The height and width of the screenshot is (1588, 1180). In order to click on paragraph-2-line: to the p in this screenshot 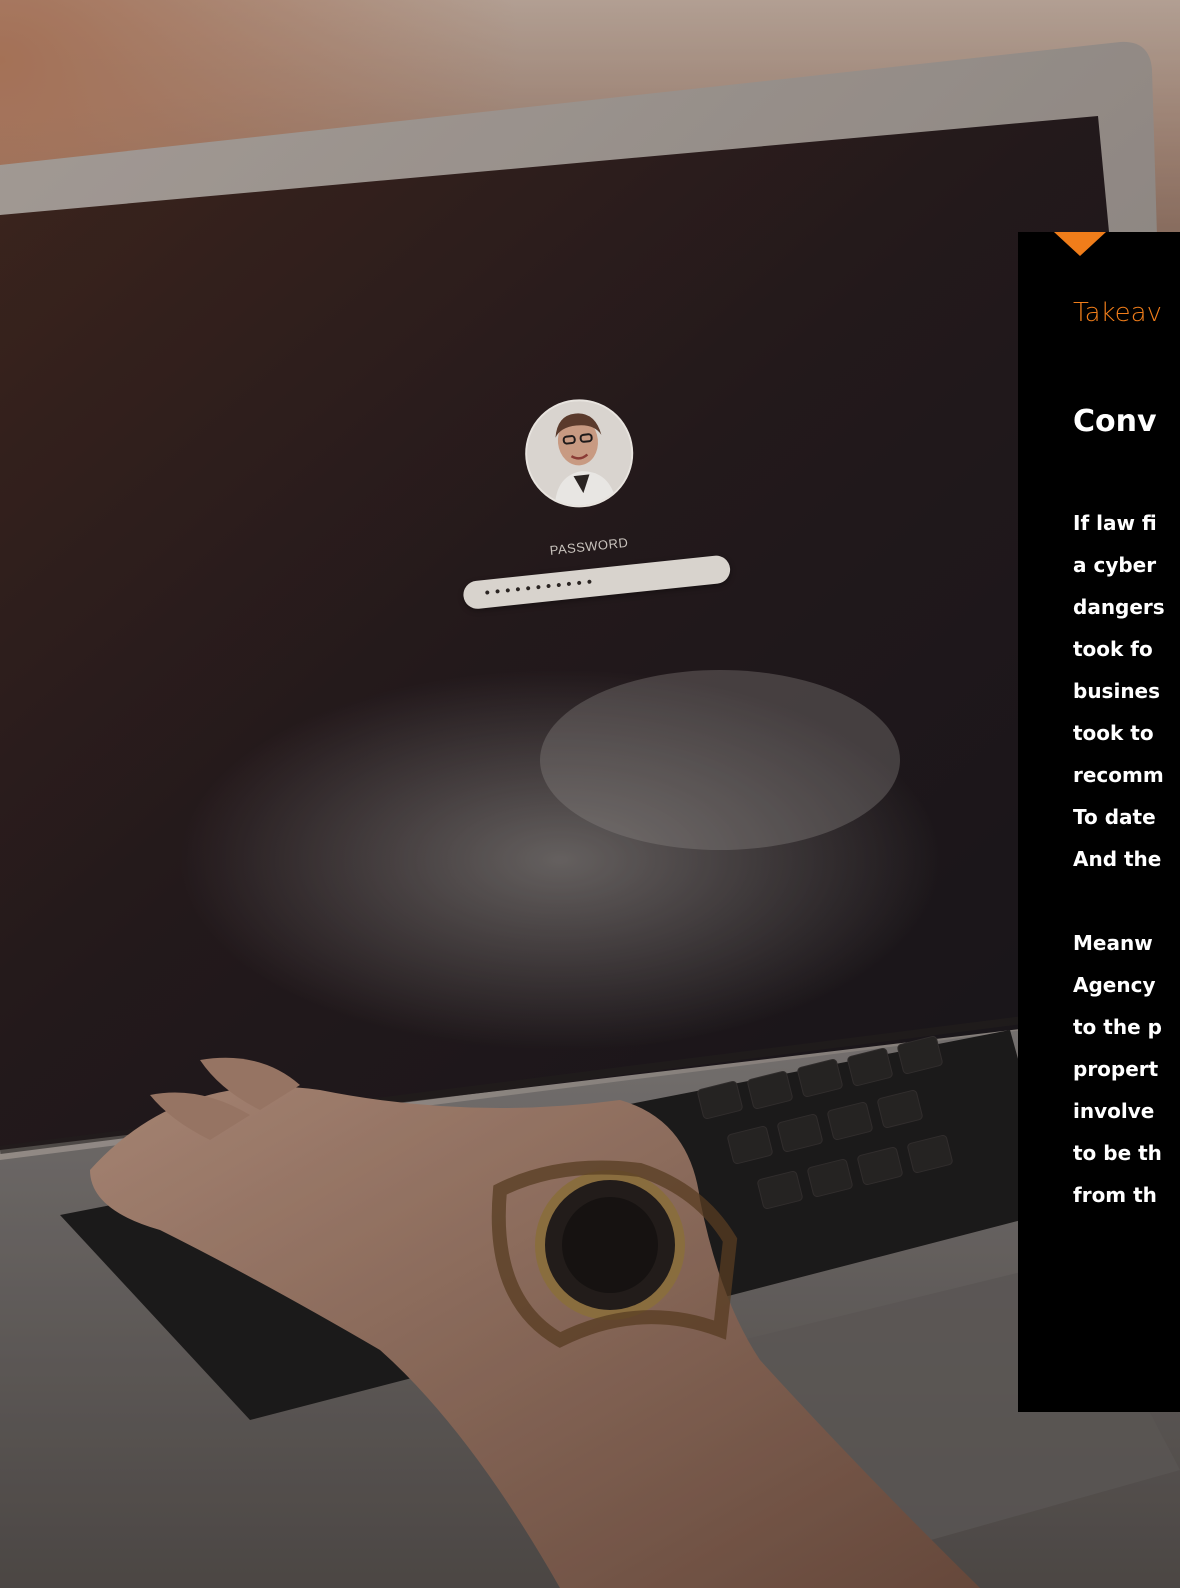, I will do `click(1117, 1027)`.